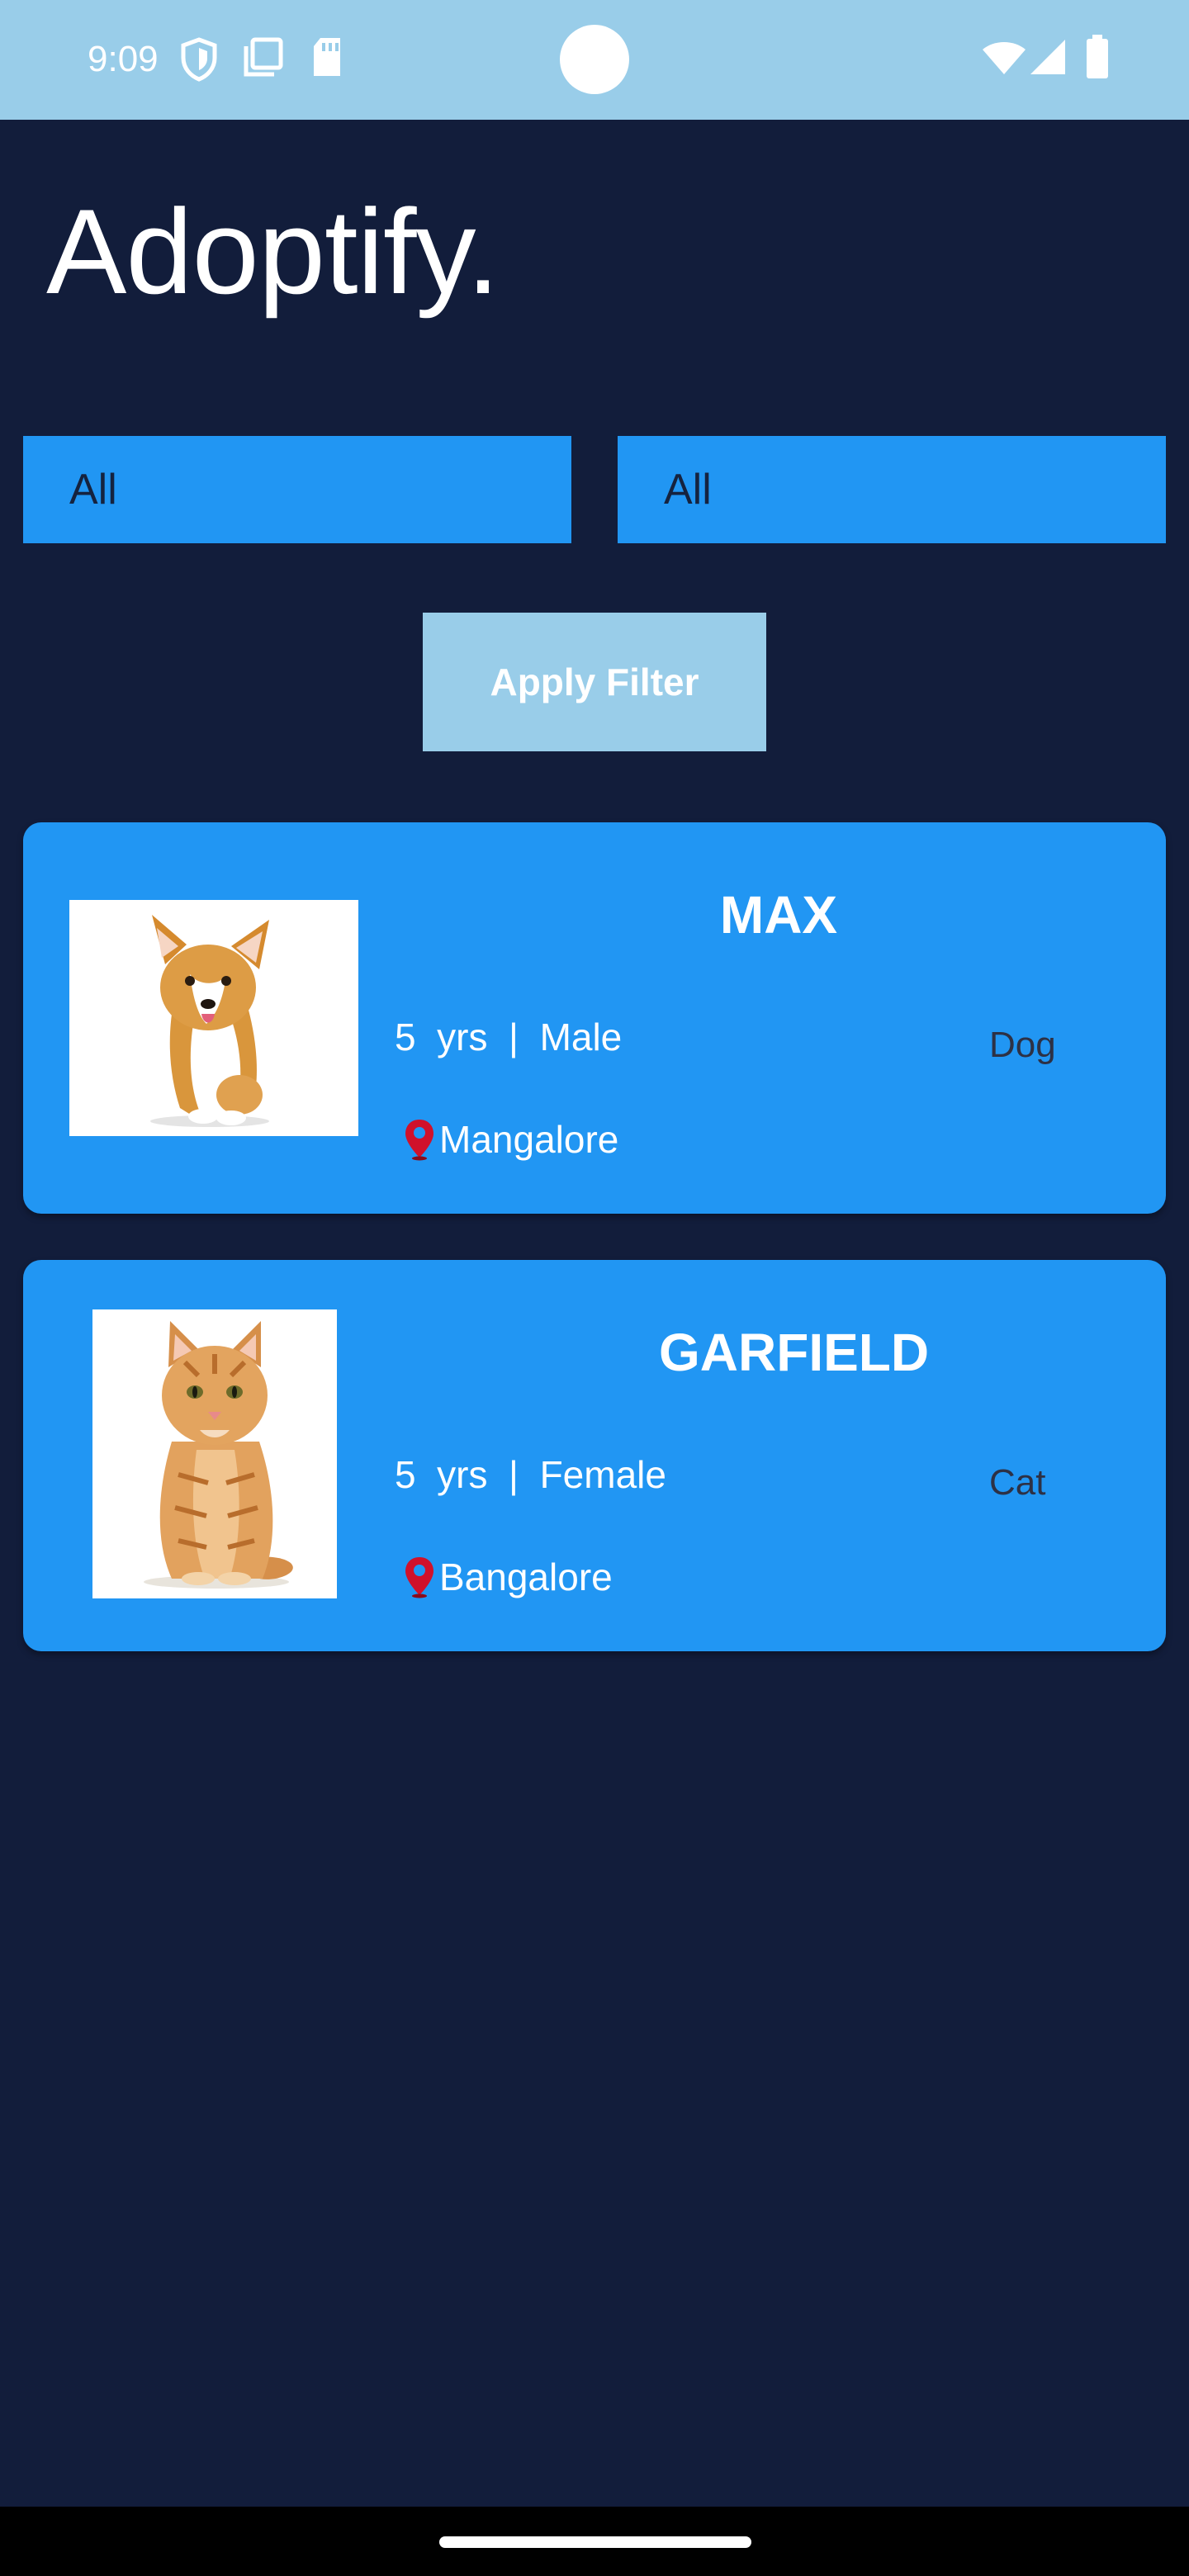  Describe the element at coordinates (526, 1577) in the screenshot. I see `pet-location-text: Bangalore` at that location.